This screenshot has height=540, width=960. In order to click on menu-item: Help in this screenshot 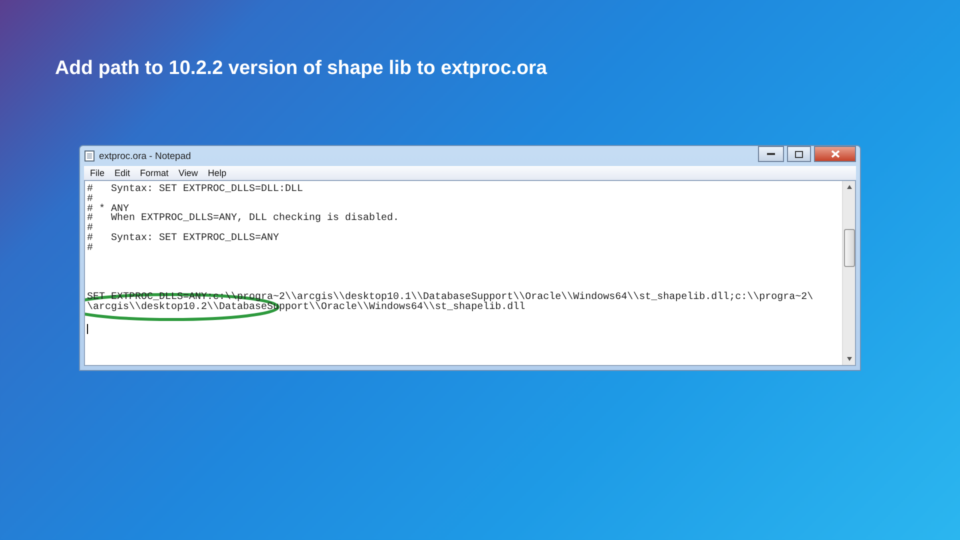, I will do `click(217, 173)`.